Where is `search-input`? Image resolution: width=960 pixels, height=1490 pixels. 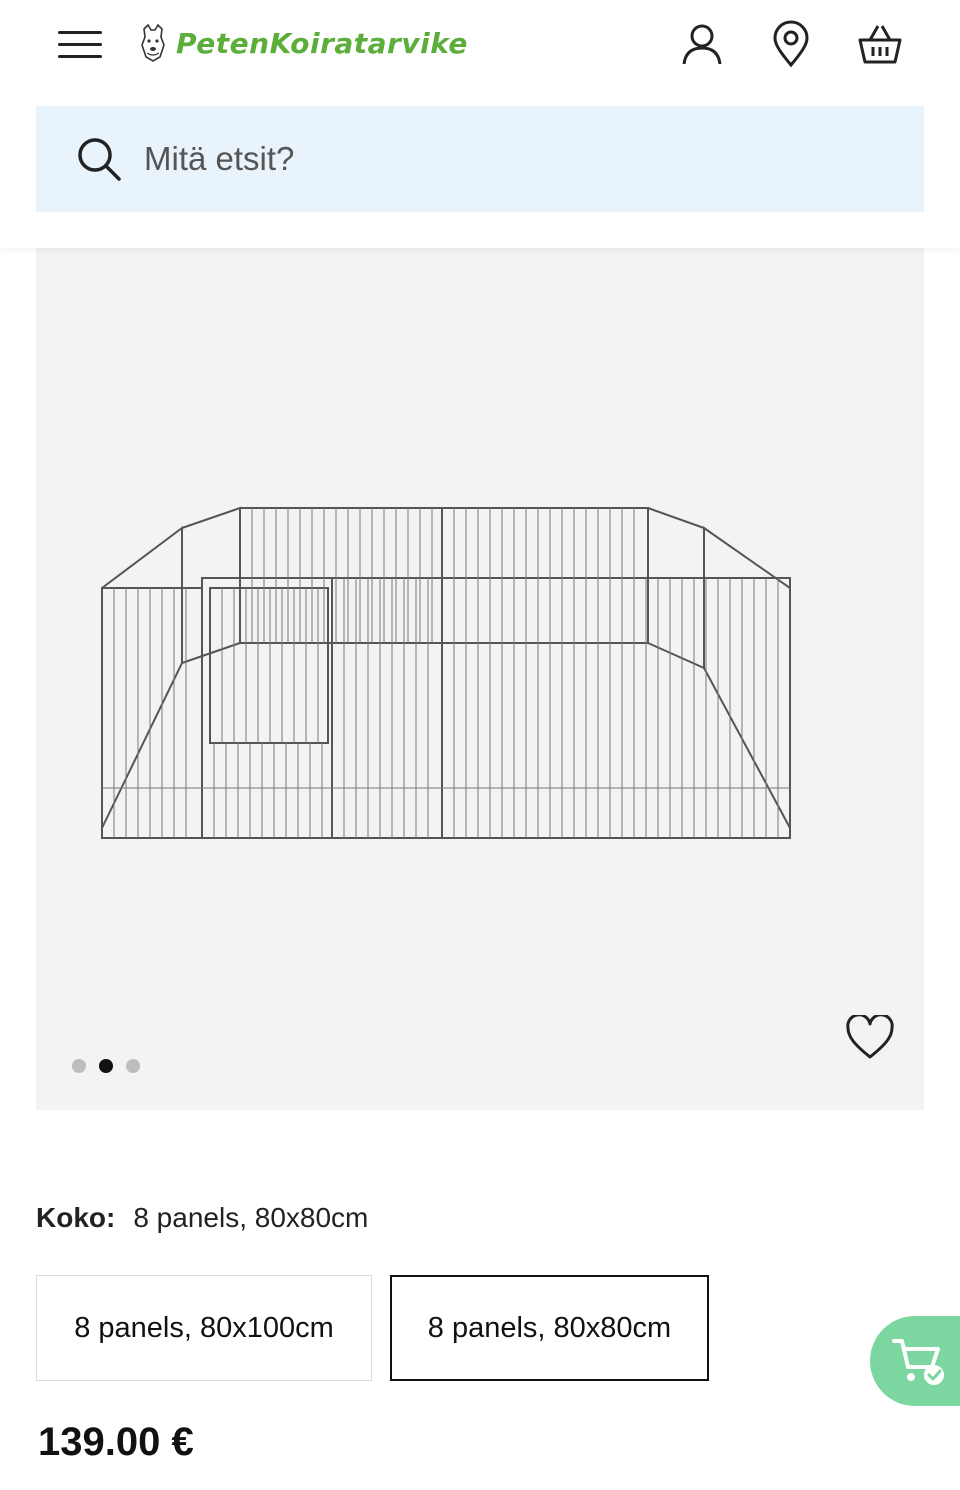
search-input is located at coordinates (494, 159).